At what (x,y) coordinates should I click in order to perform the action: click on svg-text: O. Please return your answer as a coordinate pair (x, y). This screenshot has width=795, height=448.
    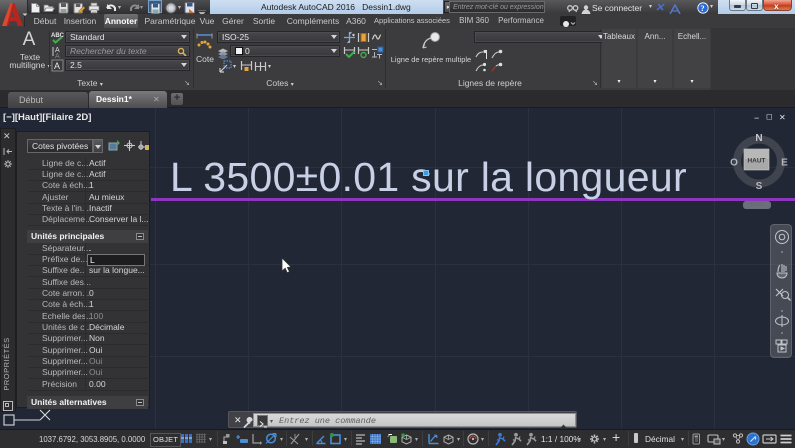
    Looking at the image, I should click on (734, 163).